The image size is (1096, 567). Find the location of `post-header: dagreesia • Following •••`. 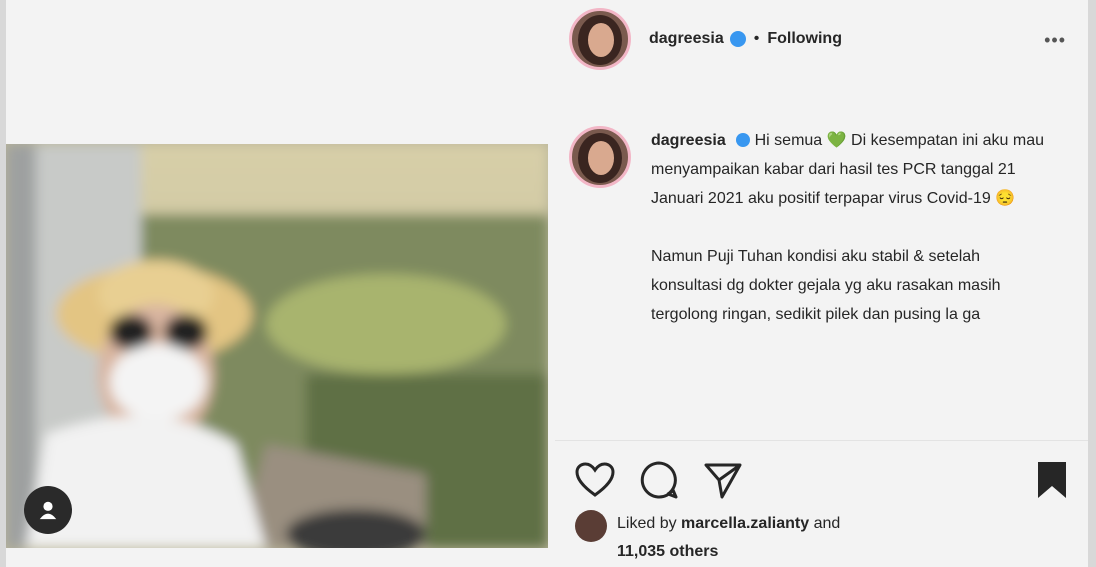

post-header: dagreesia • Following ••• is located at coordinates (821, 39).